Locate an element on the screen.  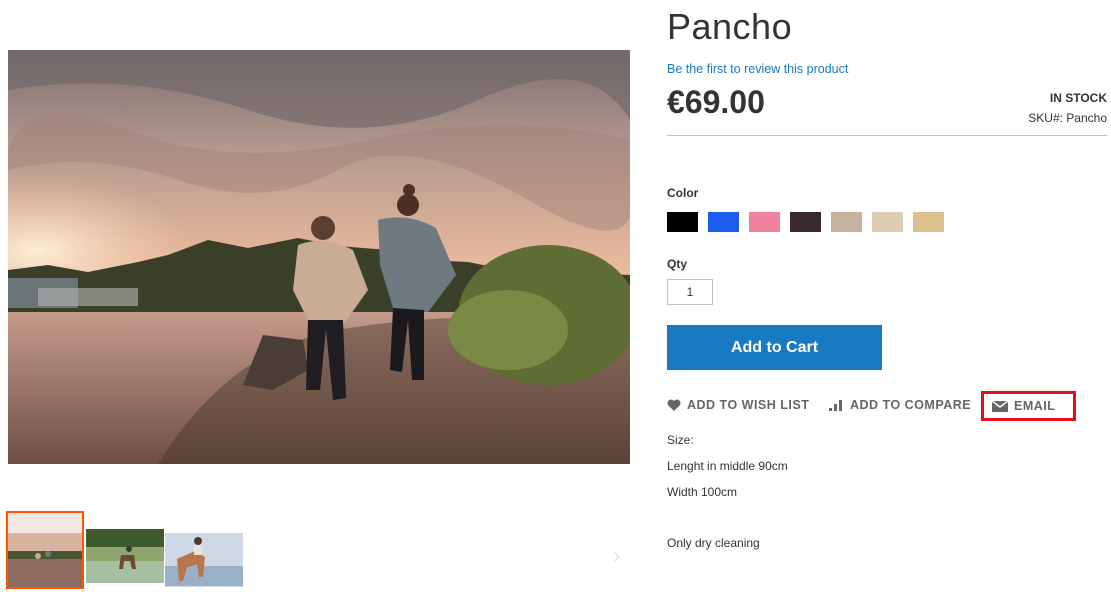
swatch-blue is located at coordinates (723, 222).